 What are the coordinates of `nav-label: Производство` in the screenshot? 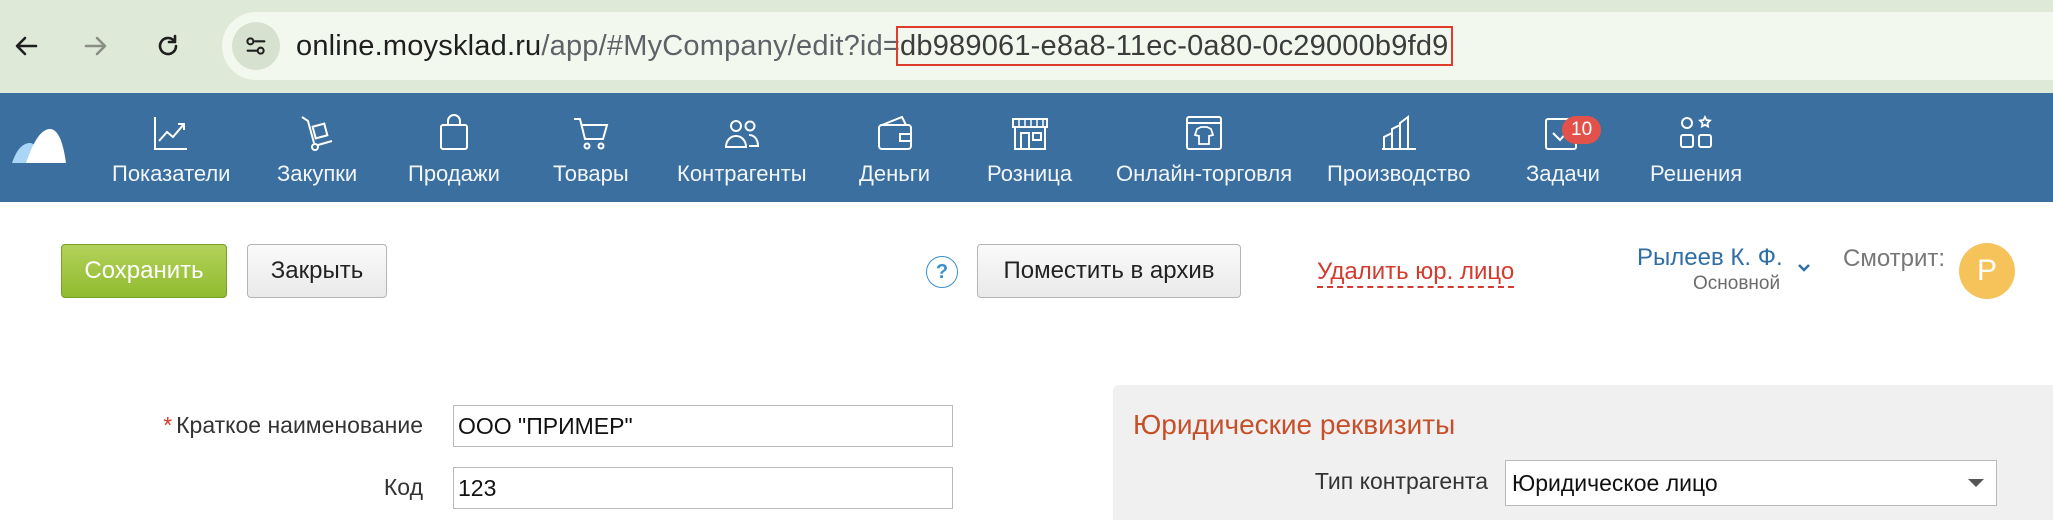 It's located at (1399, 173).